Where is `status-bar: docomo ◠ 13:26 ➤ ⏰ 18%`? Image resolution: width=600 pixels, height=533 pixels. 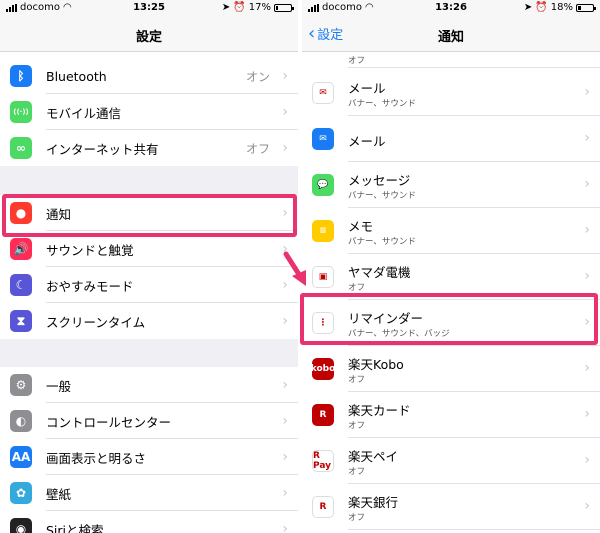
status-bar: docomo ◠ 13:26 ➤ ⏰ 18% is located at coordinates (451, 8).